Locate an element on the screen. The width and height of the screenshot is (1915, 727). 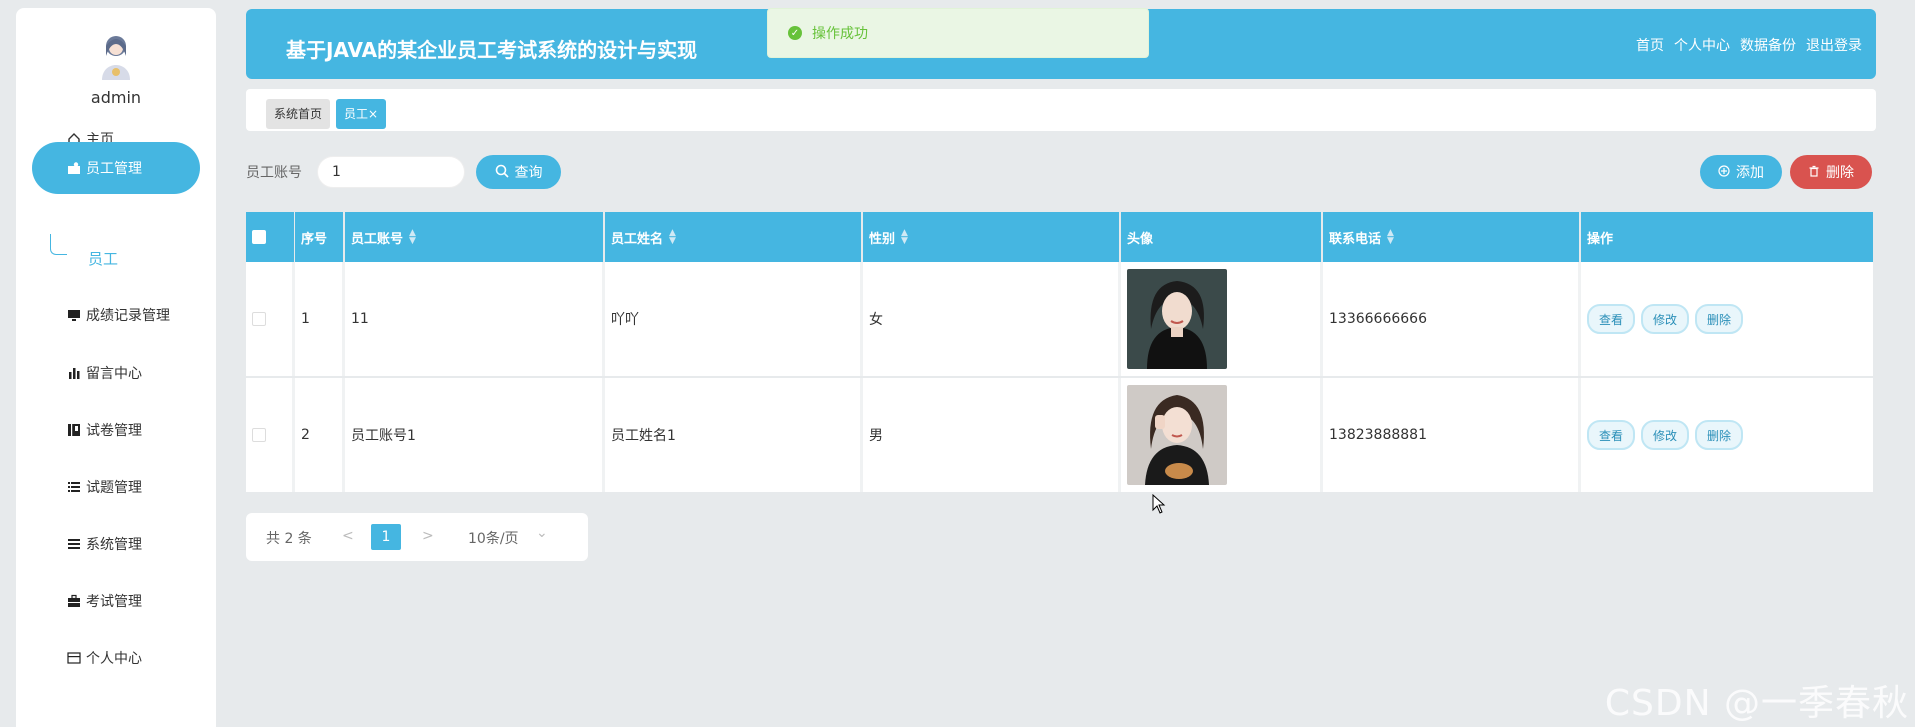
tab-employee: 员工× is located at coordinates (361, 114).